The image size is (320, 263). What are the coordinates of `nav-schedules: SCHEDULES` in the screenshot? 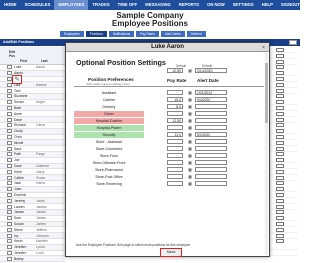 It's located at (38, 5).